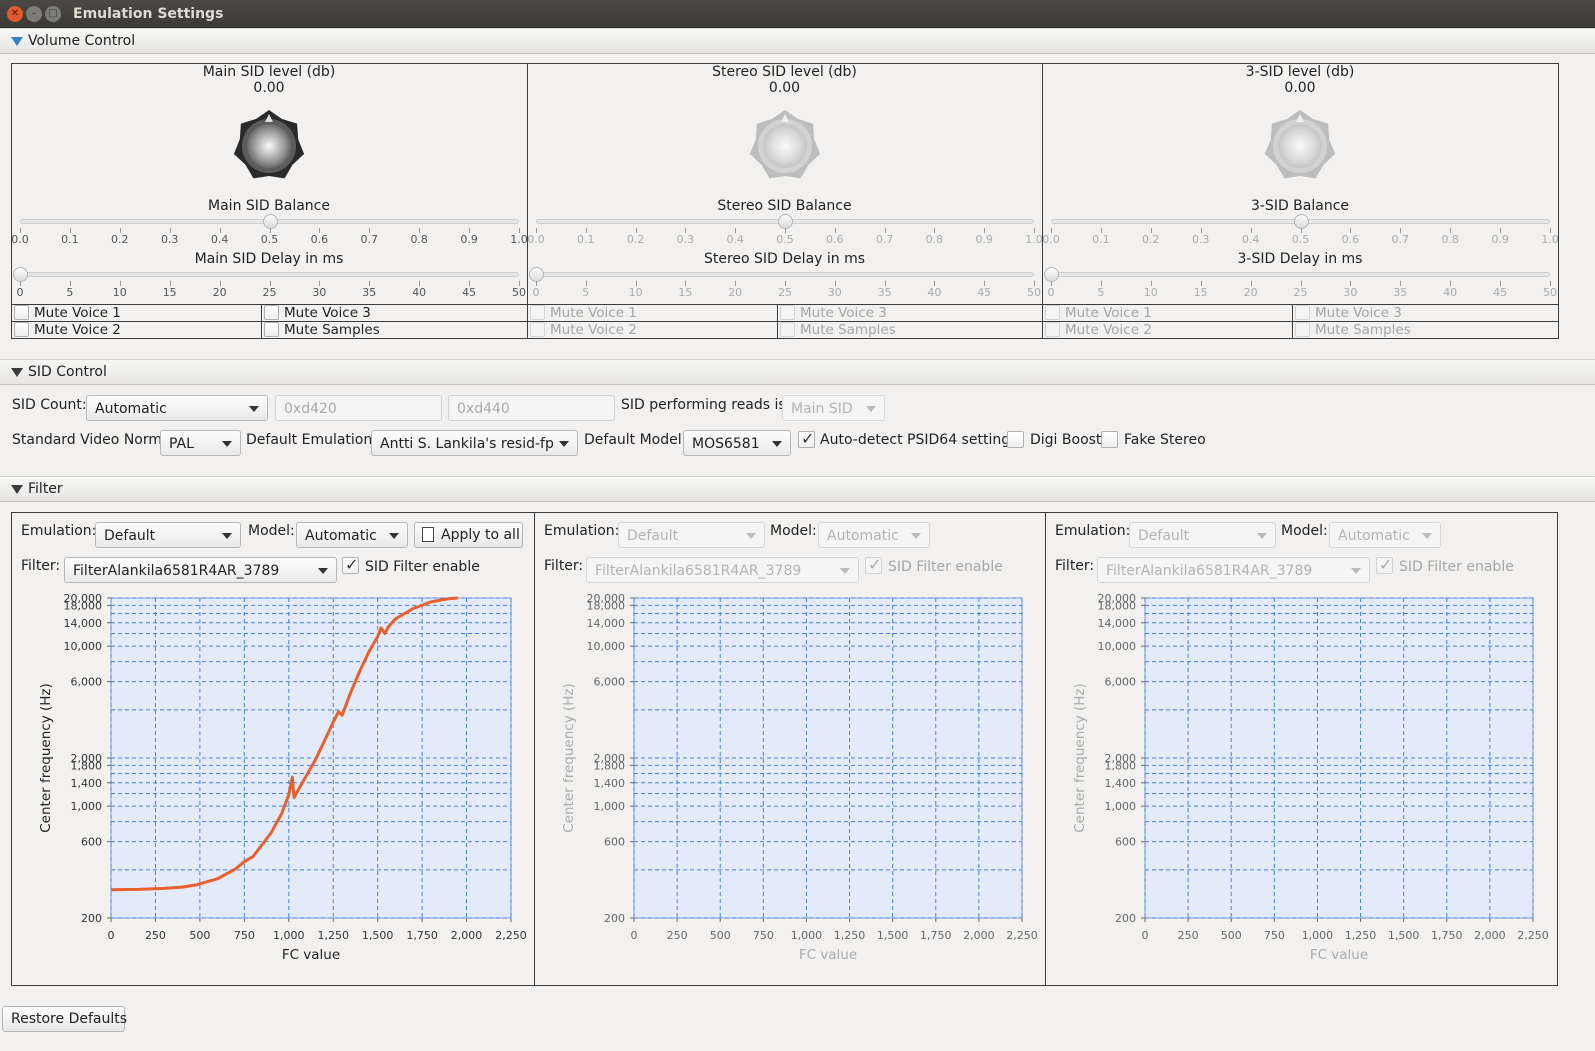 Image resolution: width=1595 pixels, height=1051 pixels. I want to click on reads-label: SID performing reads is:, so click(706, 405).